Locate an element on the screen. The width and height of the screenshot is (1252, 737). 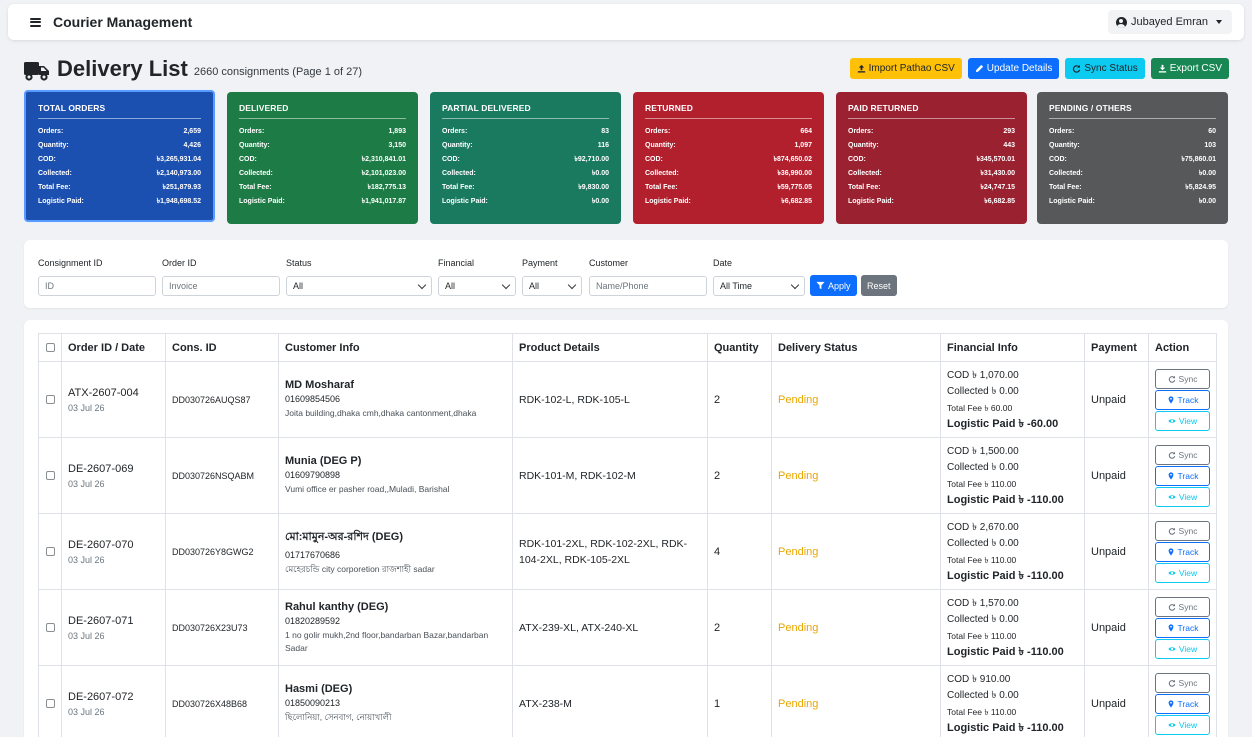
date-select: All Time is located at coordinates (759, 286).